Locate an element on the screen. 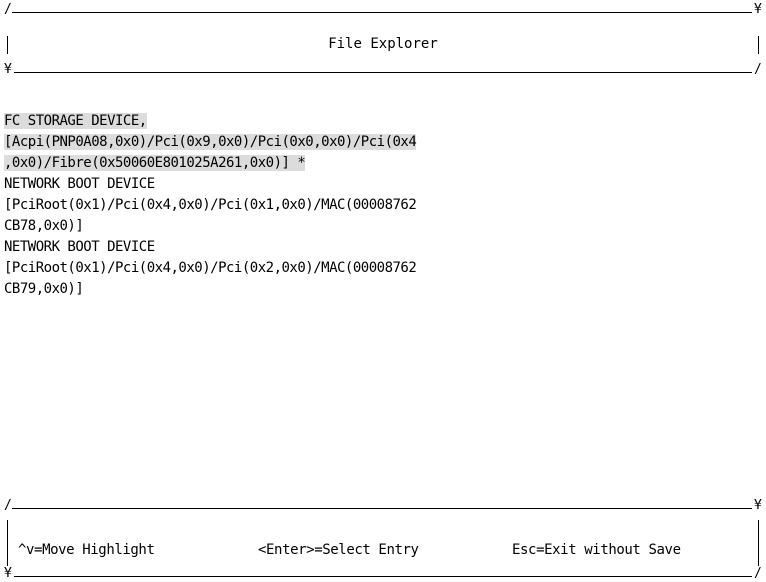 This screenshot has width=766, height=582. header-corner-top-left: / is located at coordinates (8, 9).